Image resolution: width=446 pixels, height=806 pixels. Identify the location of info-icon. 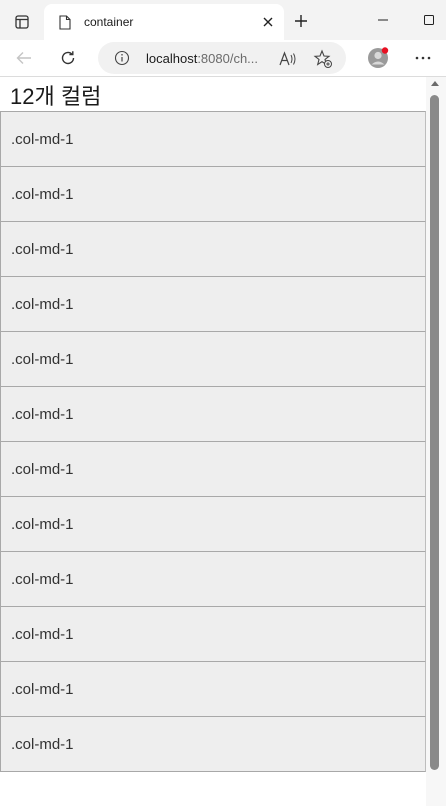
(122, 58).